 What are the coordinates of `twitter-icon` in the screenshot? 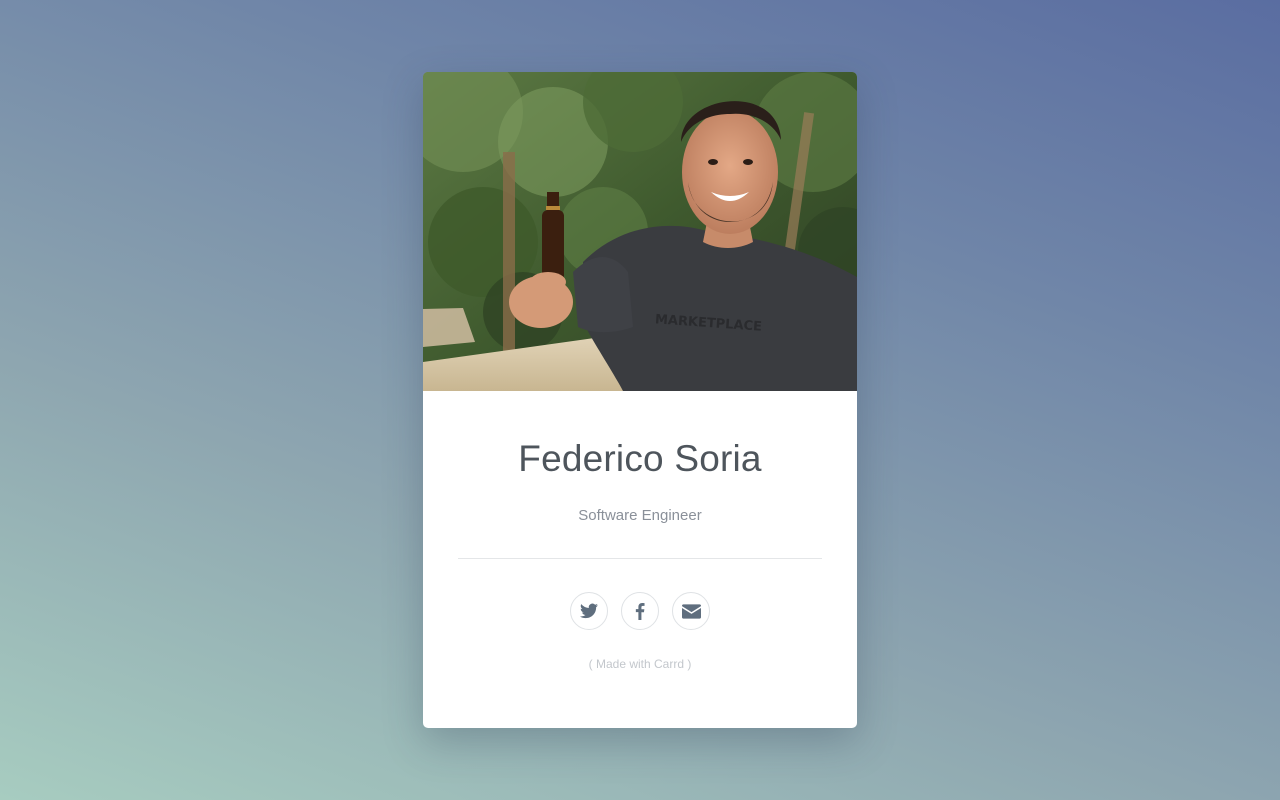 It's located at (589, 611).